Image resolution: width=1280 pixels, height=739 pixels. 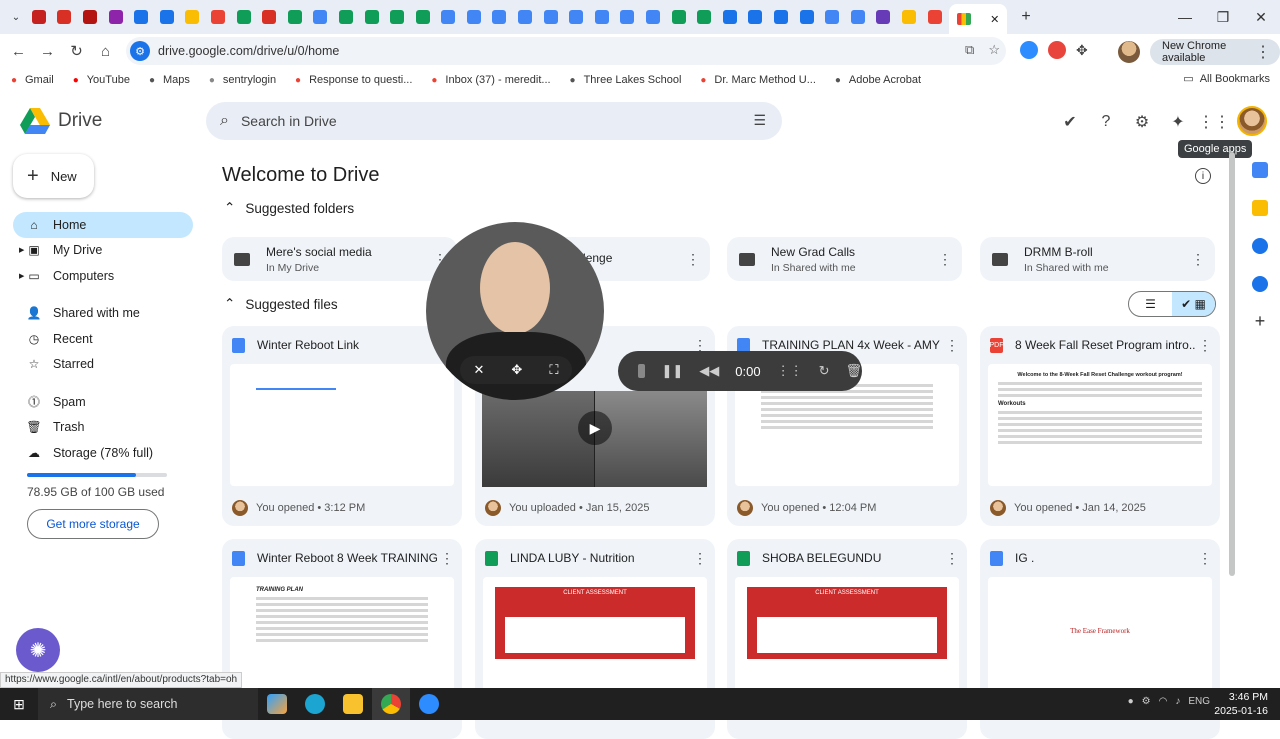 I want to click on settings-gear-icon: ⚙, so click(x=1142, y=122).